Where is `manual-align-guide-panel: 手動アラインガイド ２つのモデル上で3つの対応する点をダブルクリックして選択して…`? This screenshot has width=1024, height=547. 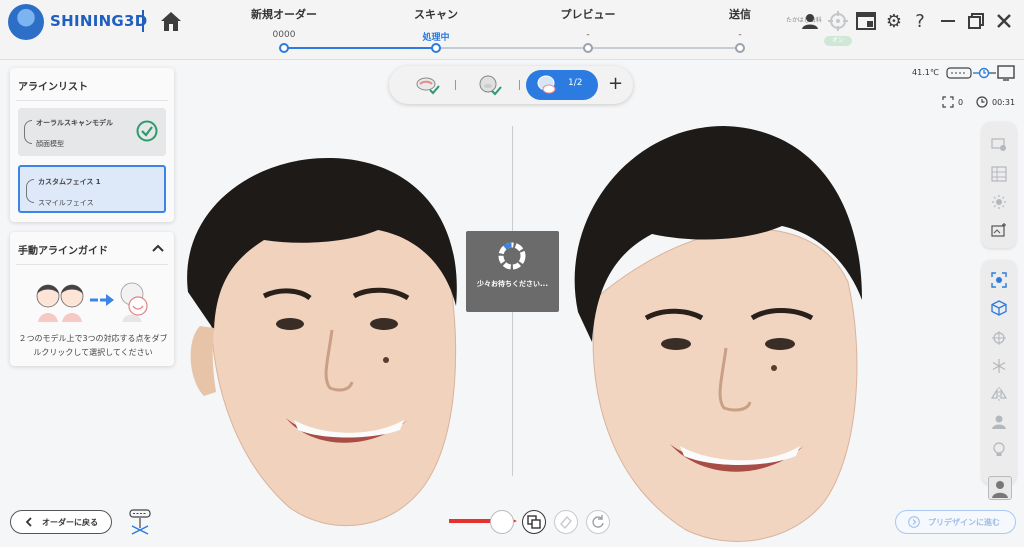 manual-align-guide-panel: 手動アラインガイド ２つのモデル上で3つの対応する点をダブルクリックして選択して… is located at coordinates (92, 299).